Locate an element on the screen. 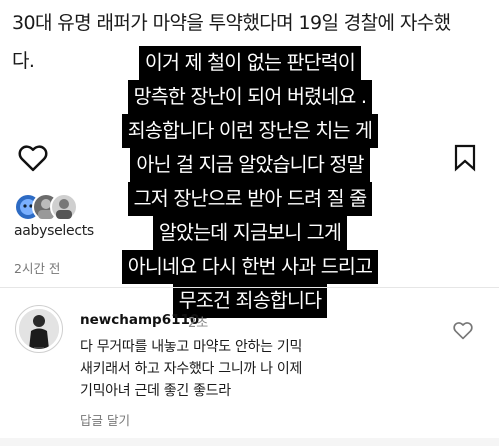 This screenshot has width=499, height=446. post-time: 2시간 전 is located at coordinates (37, 268).